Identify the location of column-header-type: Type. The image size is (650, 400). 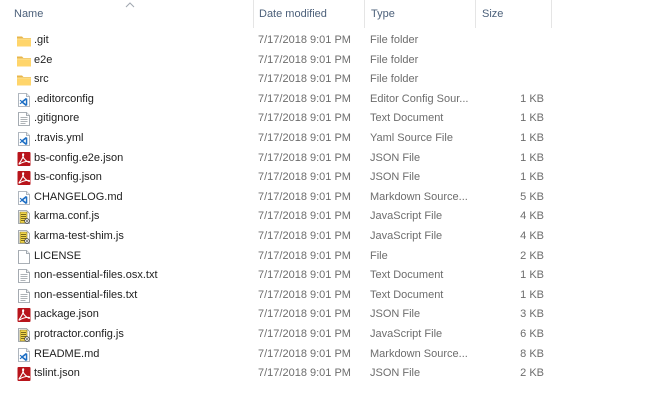
(419, 14).